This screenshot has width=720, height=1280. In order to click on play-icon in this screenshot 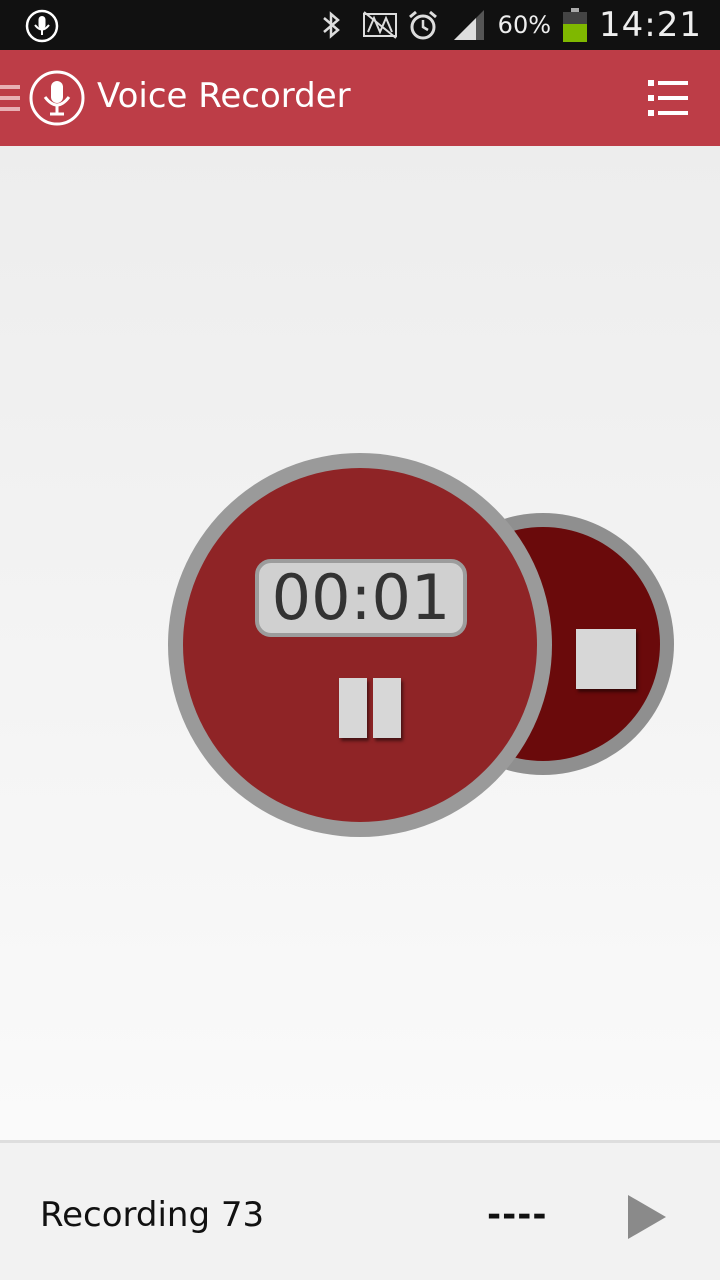, I will do `click(647, 1217)`.